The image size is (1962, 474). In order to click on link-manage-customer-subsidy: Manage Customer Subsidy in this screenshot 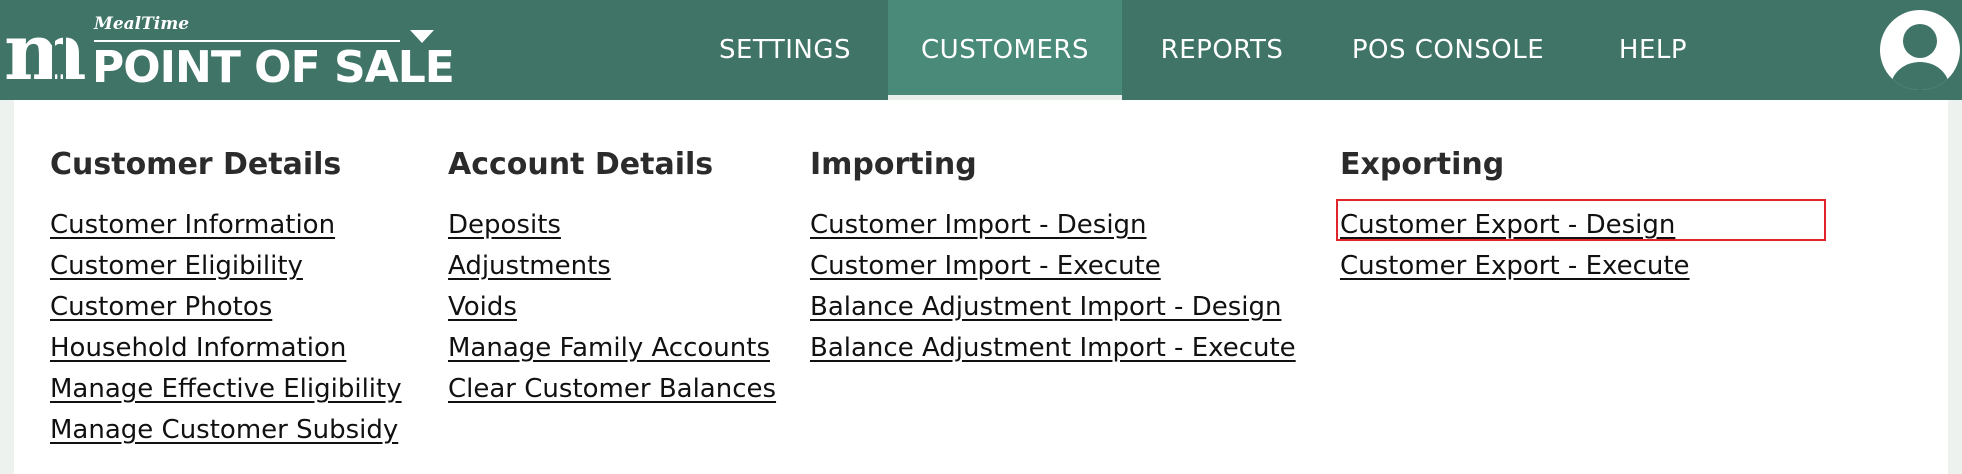, I will do `click(226, 430)`.